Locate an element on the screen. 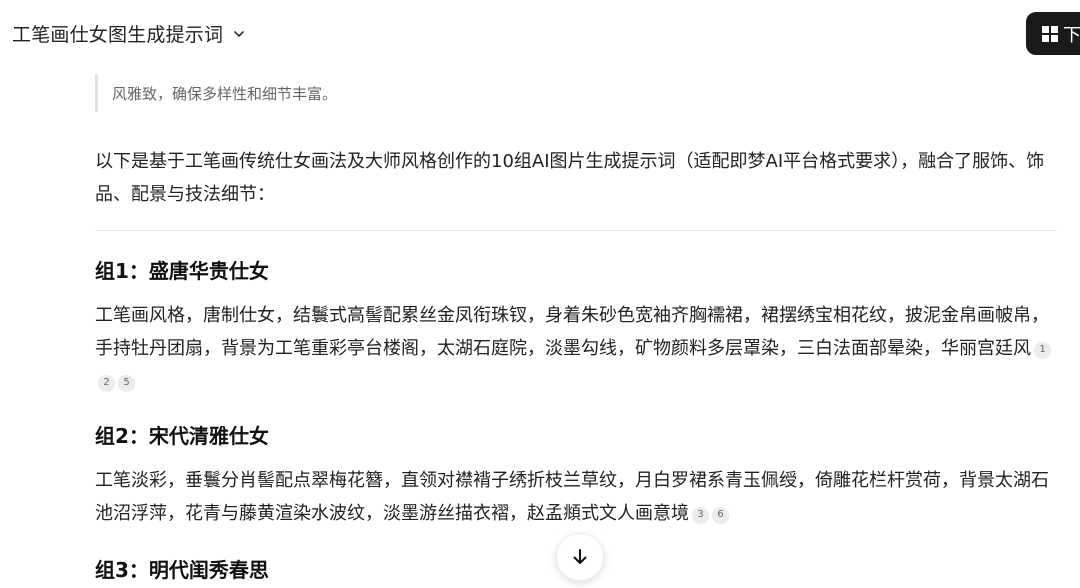 The image size is (1080, 588). arrow-down-icon is located at coordinates (580, 556).